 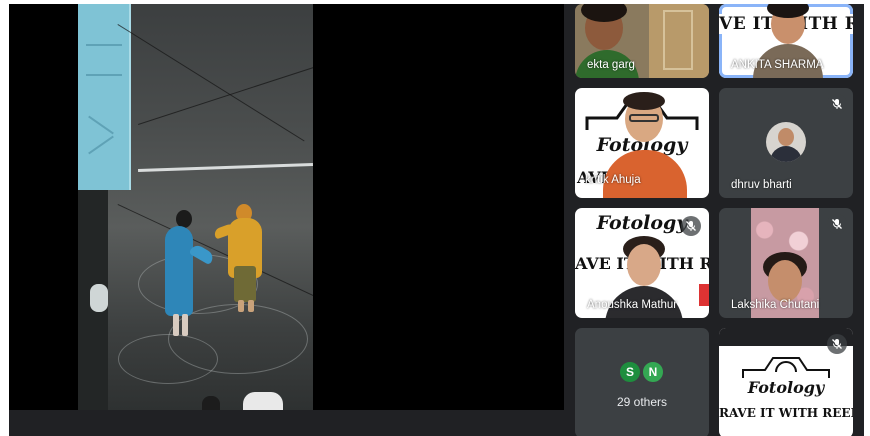 I want to click on pole-sign, so click(x=99, y=298).